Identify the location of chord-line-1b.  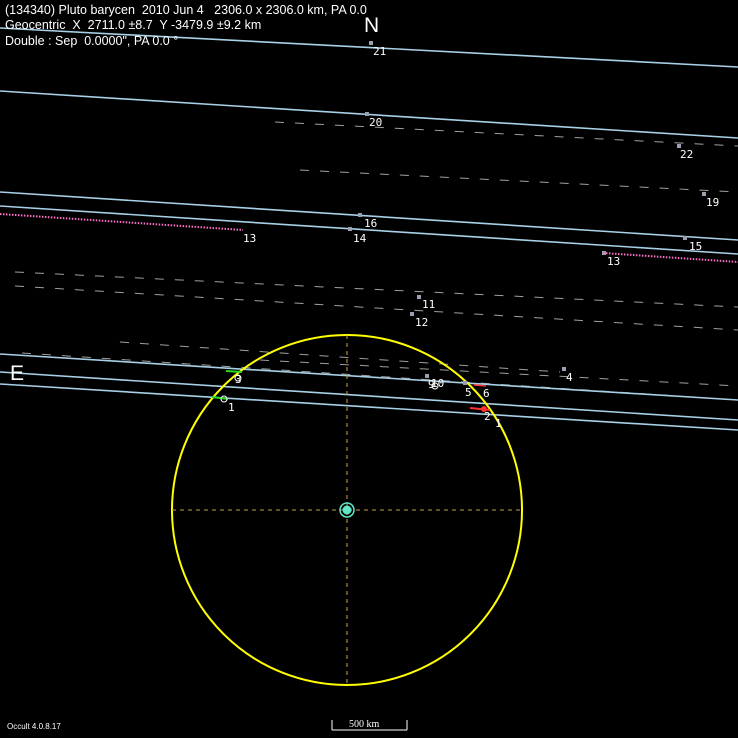
(369, 407).